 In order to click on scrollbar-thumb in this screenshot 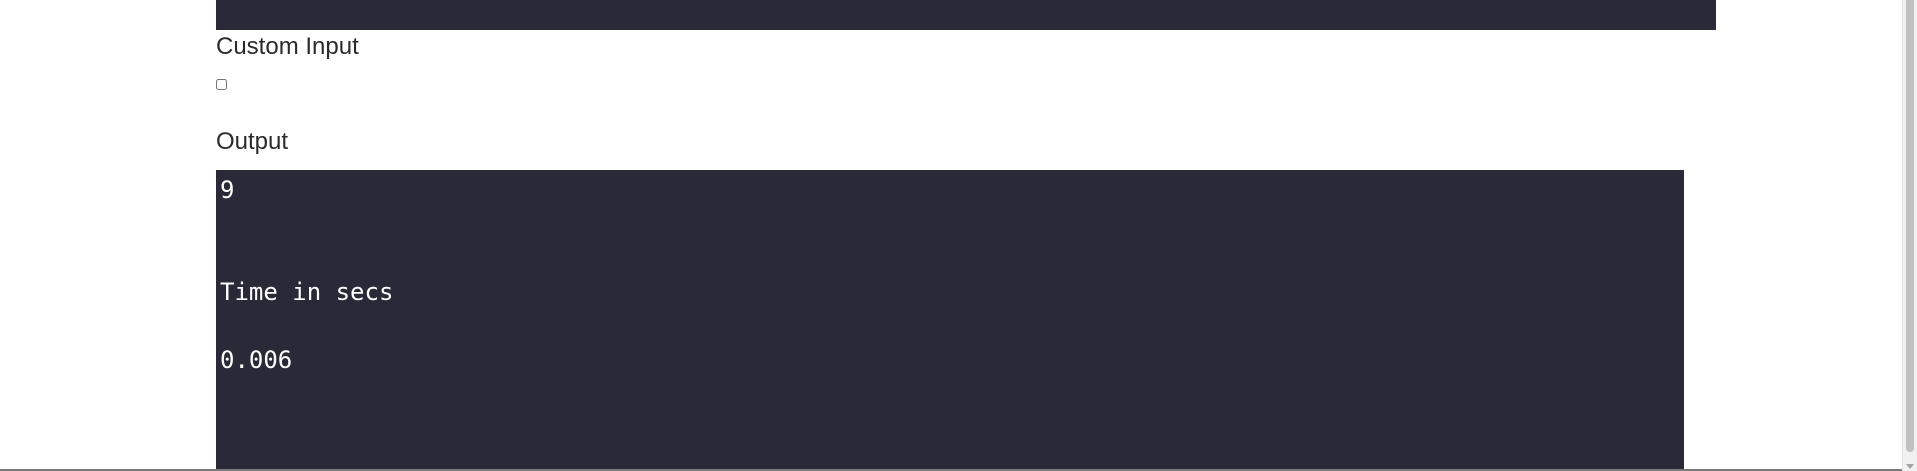, I will do `click(1910, 226)`.